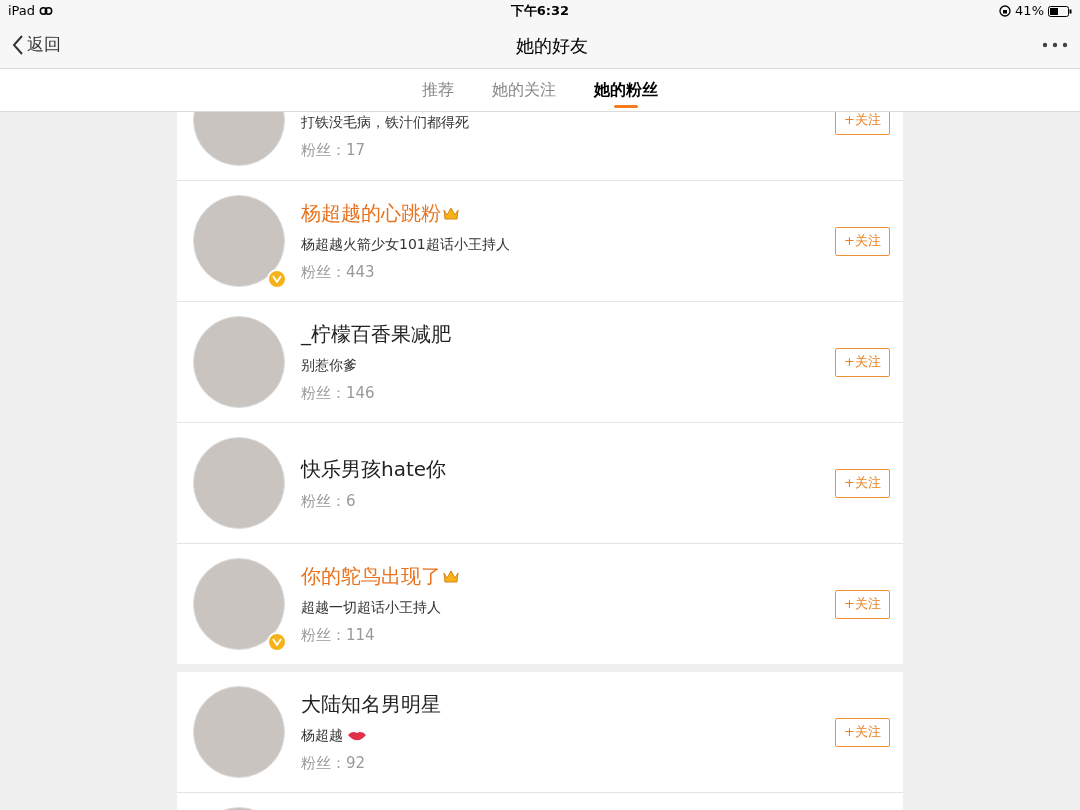 This screenshot has height=810, width=1080. Describe the element at coordinates (371, 608) in the screenshot. I see `user-bio: 超越一切超话小王持人` at that location.